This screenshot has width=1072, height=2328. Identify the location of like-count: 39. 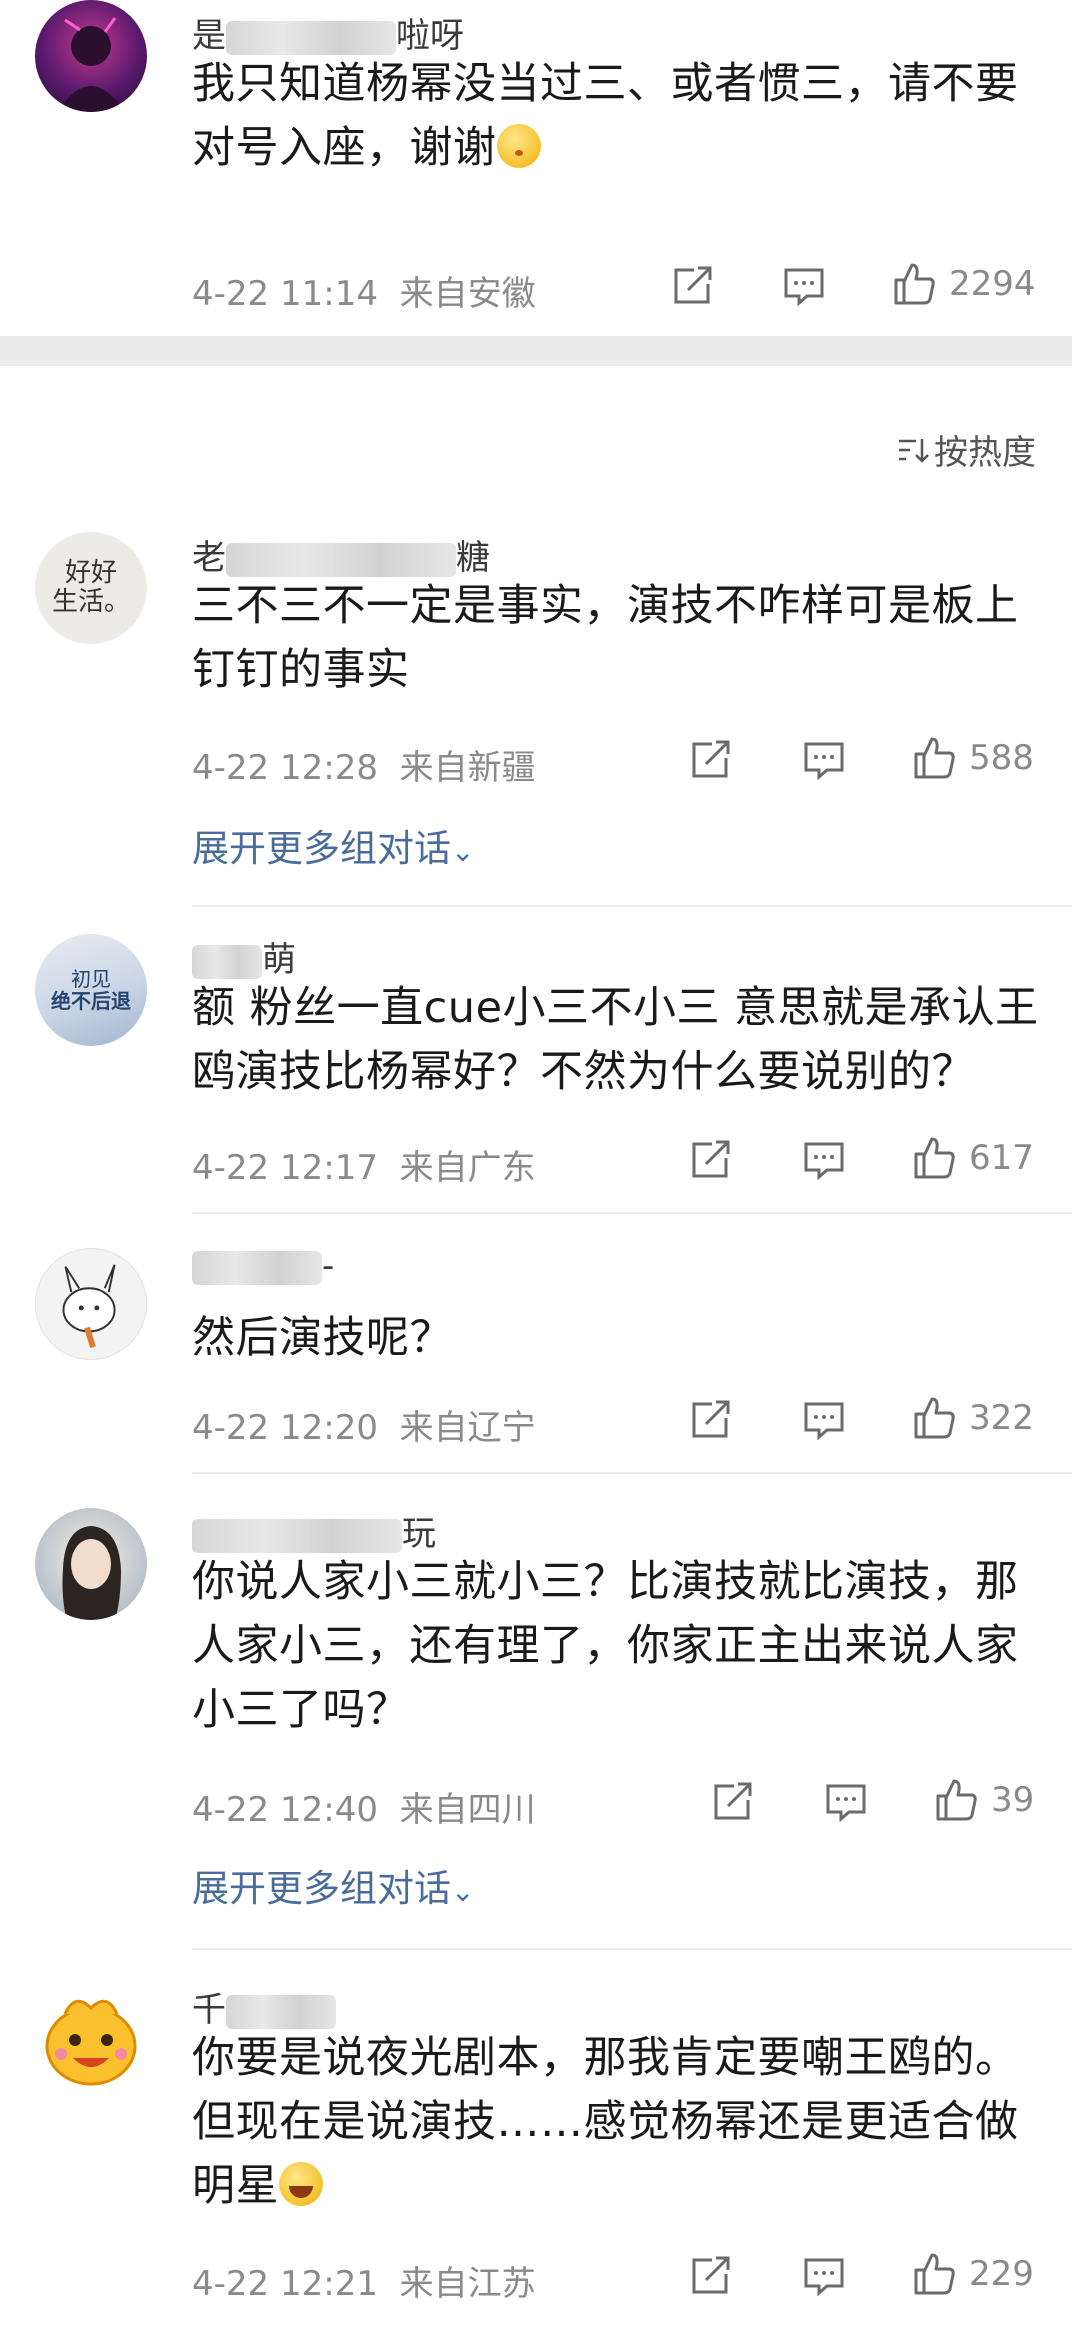
(1013, 1800).